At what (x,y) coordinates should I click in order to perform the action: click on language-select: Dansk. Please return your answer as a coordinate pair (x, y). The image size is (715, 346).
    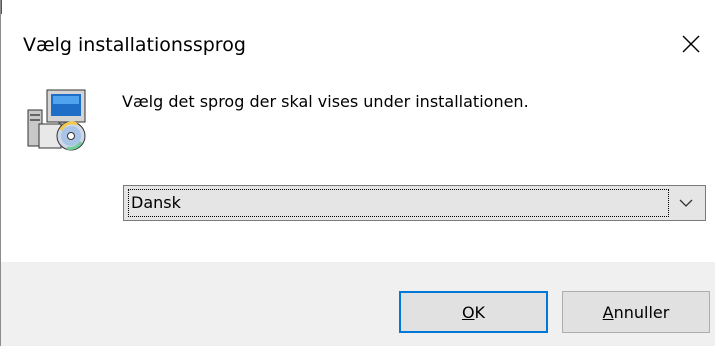
    Looking at the image, I should click on (414, 203).